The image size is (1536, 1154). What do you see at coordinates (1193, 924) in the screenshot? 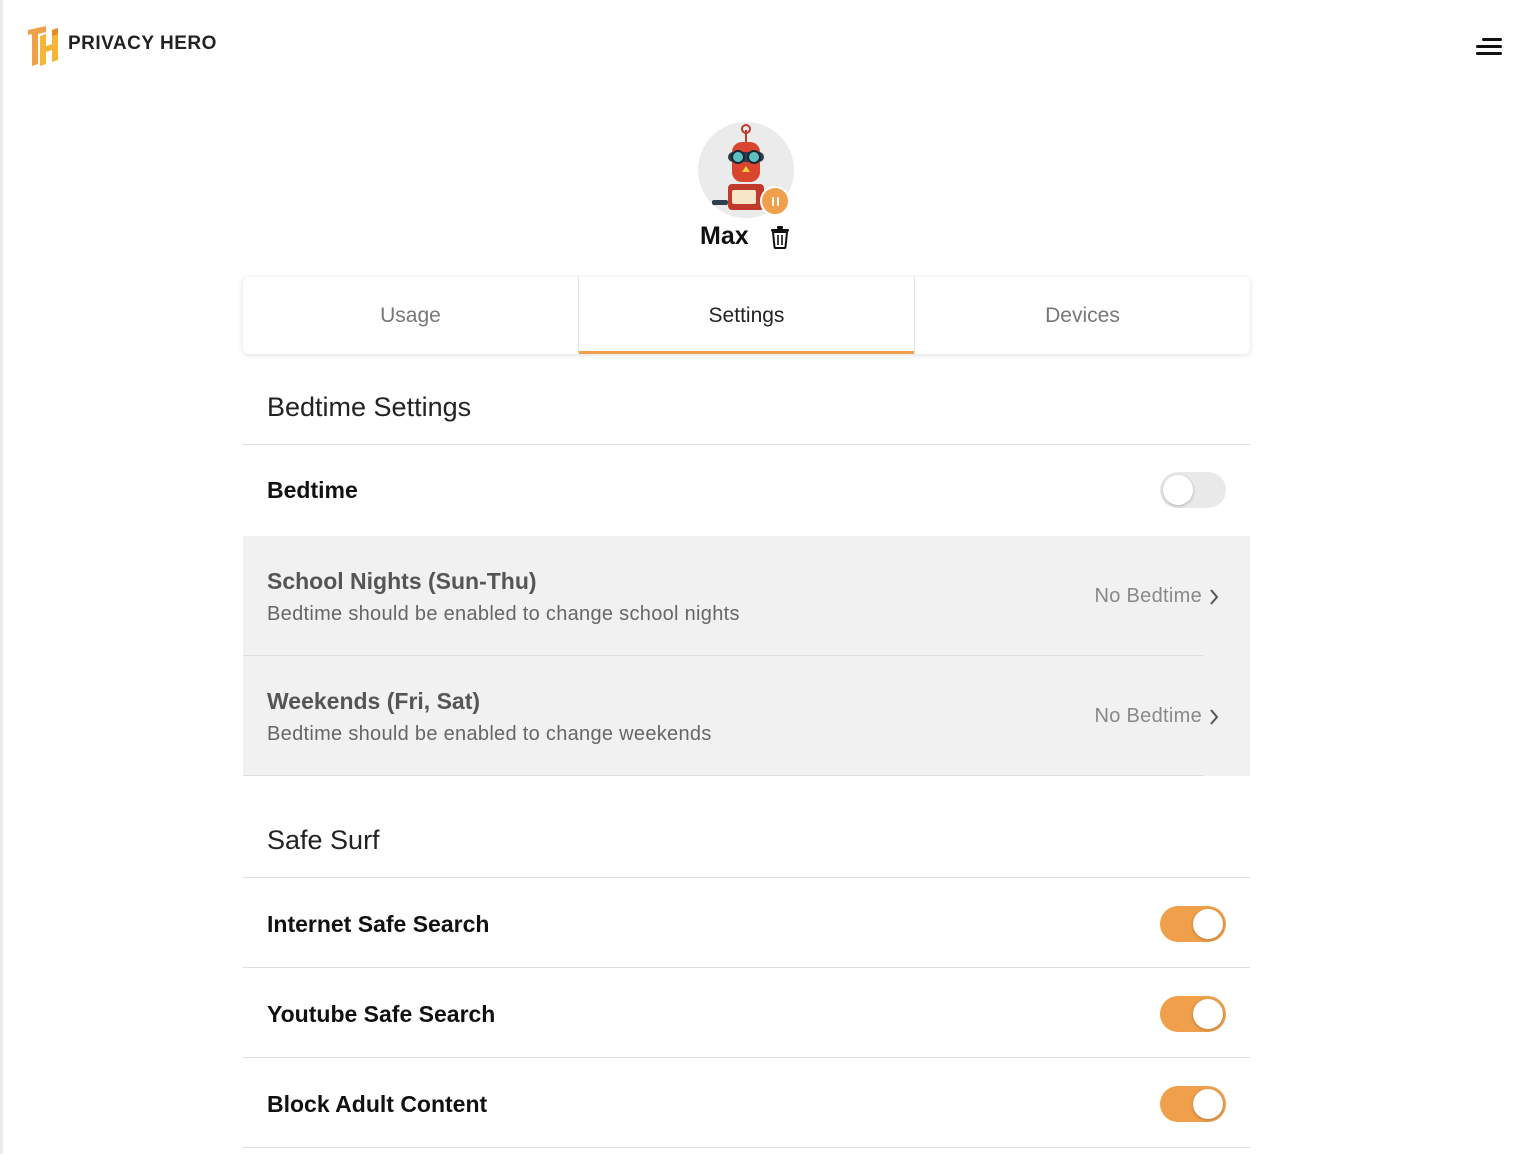
I see `internet-safe-search-toggle` at bounding box center [1193, 924].